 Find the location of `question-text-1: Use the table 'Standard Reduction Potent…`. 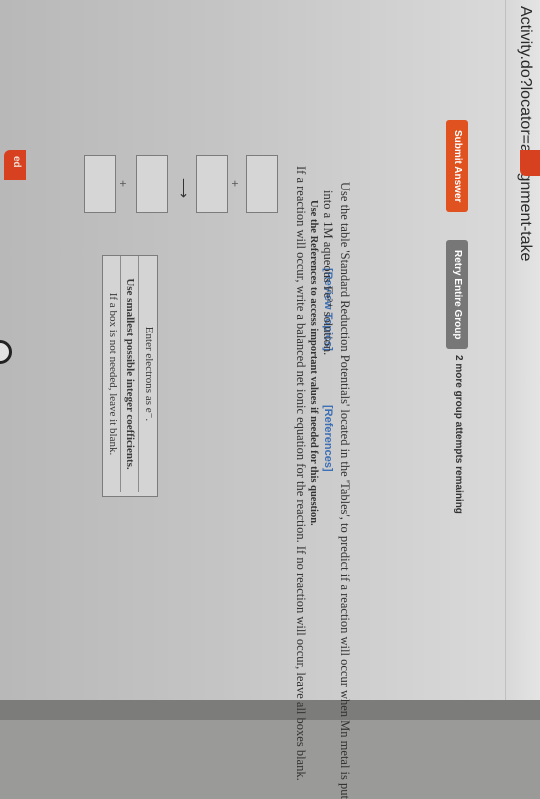

question-text-1: Use the table 'Standard Reduction Potent… is located at coordinates (345, 490).